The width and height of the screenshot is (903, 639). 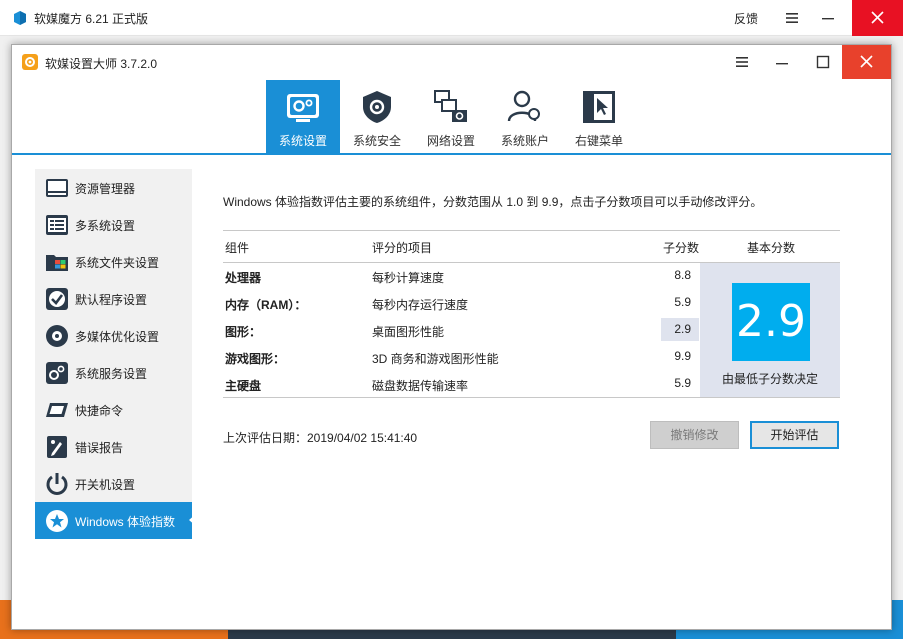 What do you see at coordinates (523, 106) in the screenshot?
I see `users-icon` at bounding box center [523, 106].